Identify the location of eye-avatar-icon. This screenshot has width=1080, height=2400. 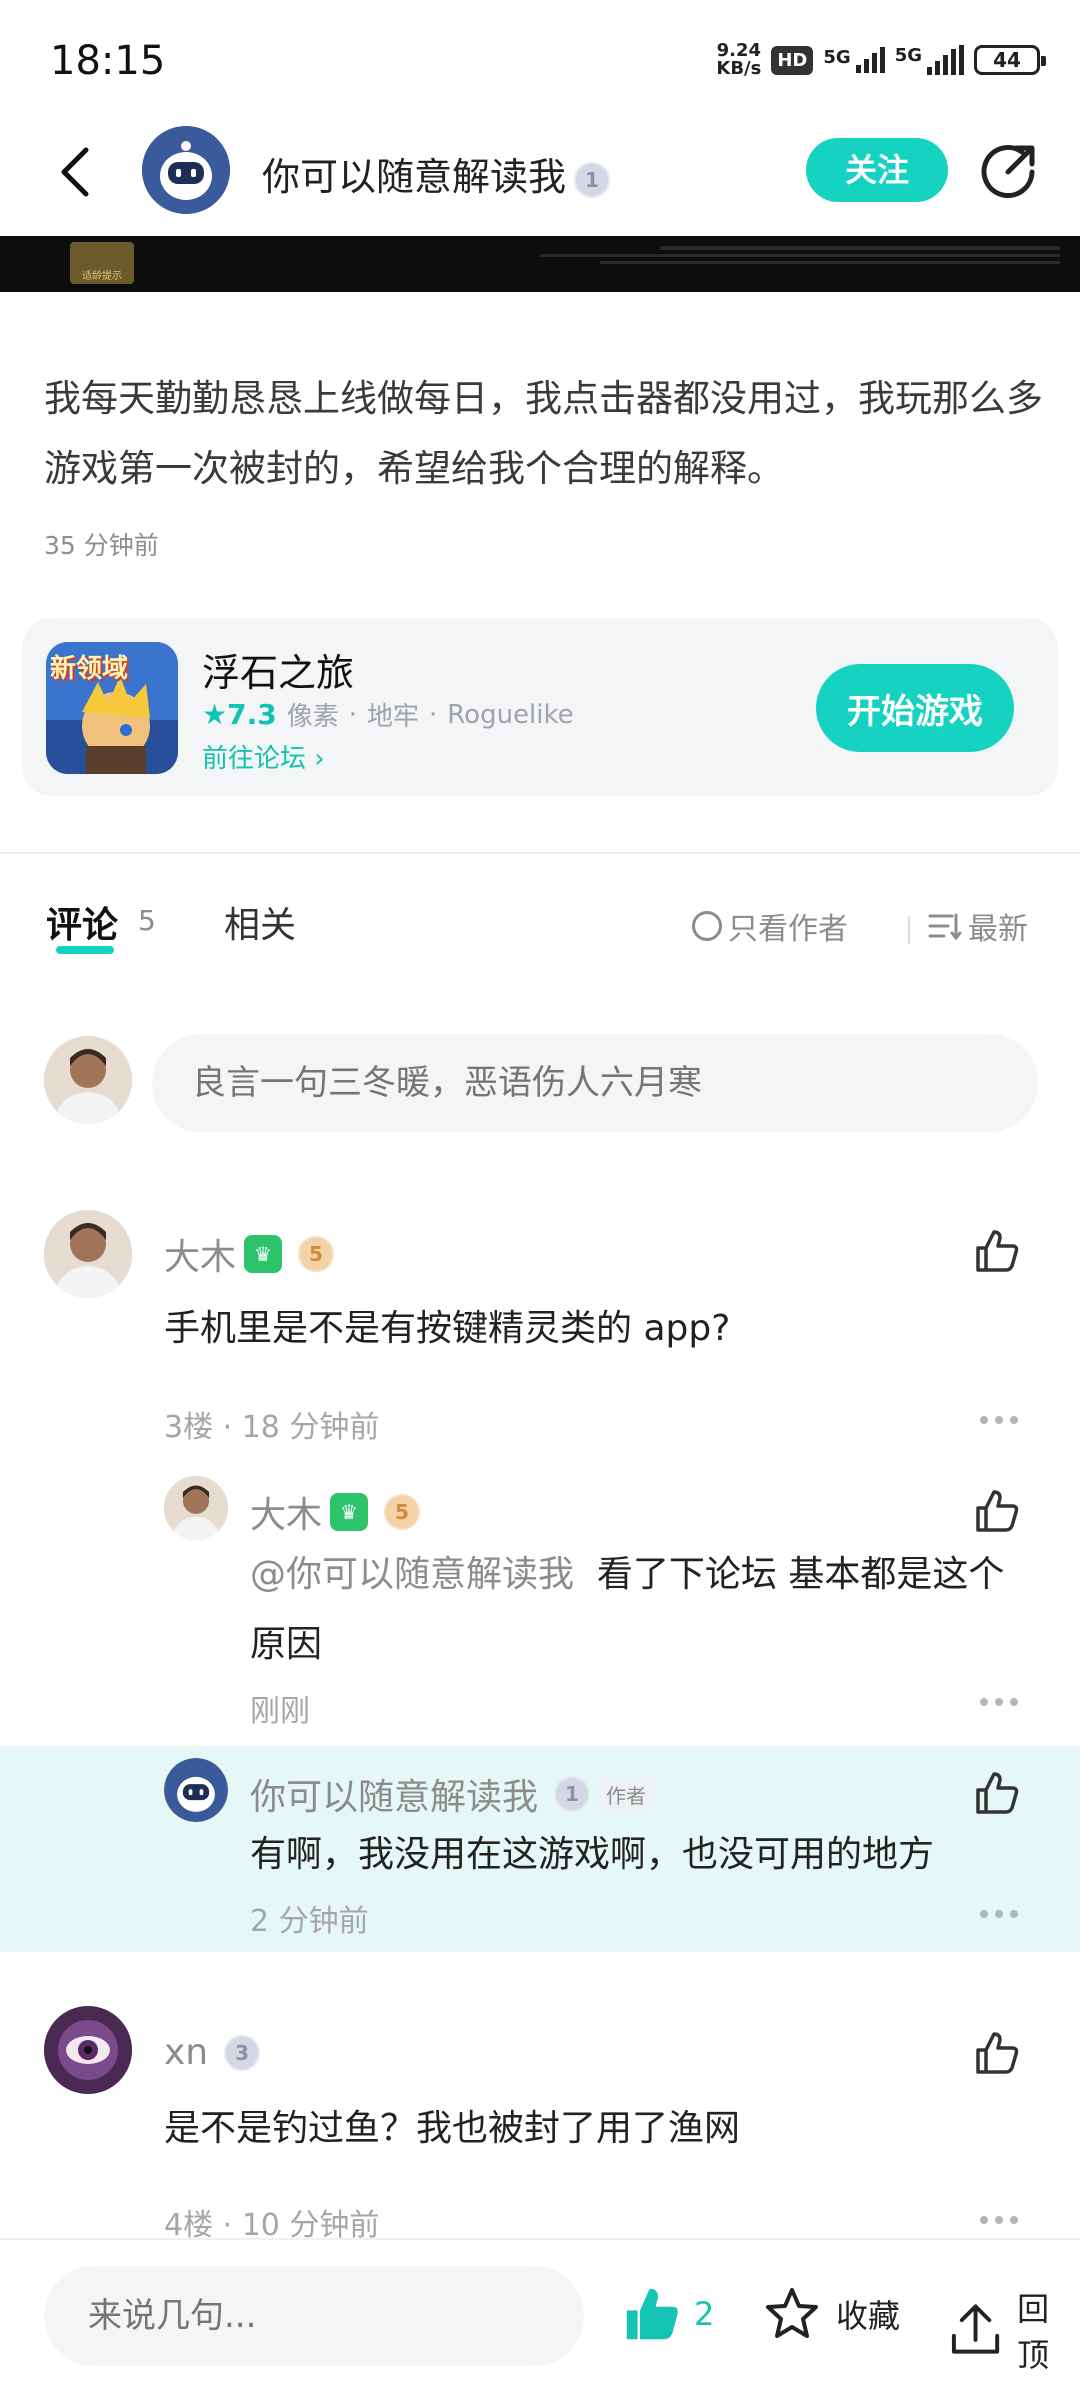
(88, 2050).